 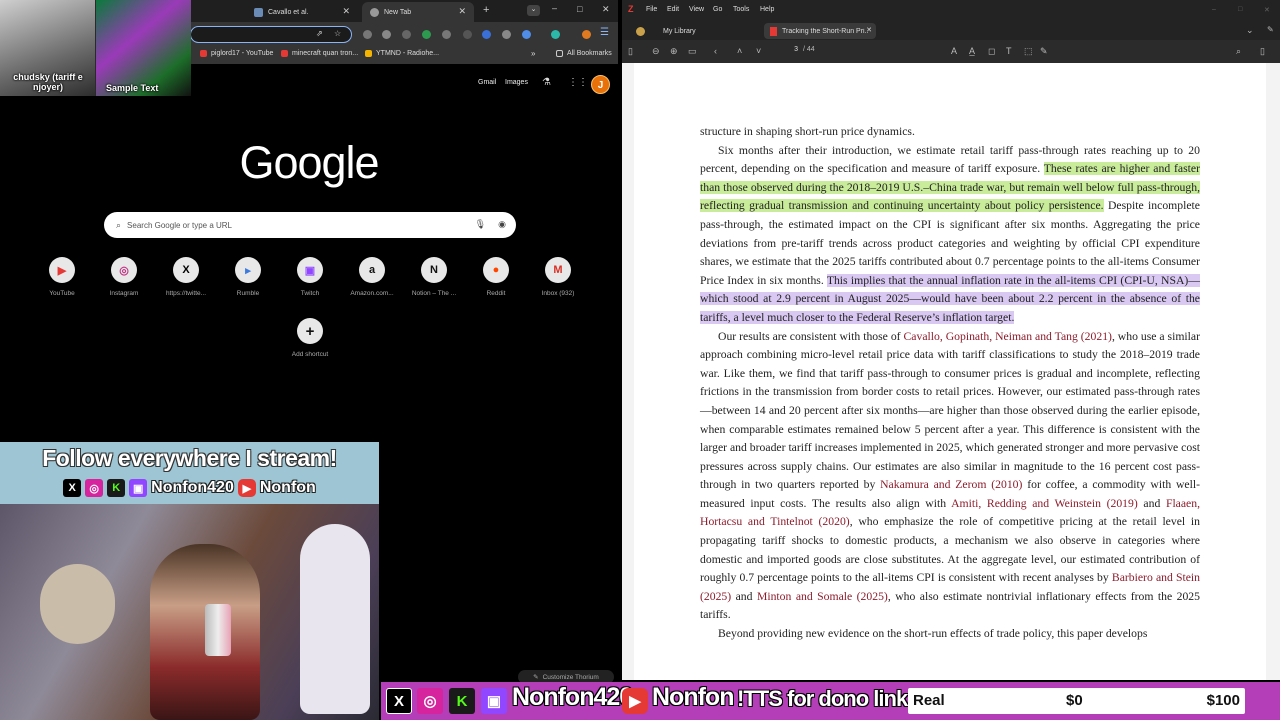 What do you see at coordinates (48, 82) in the screenshot?
I see `camera-caption: chudsky (tariff e njoyer)` at bounding box center [48, 82].